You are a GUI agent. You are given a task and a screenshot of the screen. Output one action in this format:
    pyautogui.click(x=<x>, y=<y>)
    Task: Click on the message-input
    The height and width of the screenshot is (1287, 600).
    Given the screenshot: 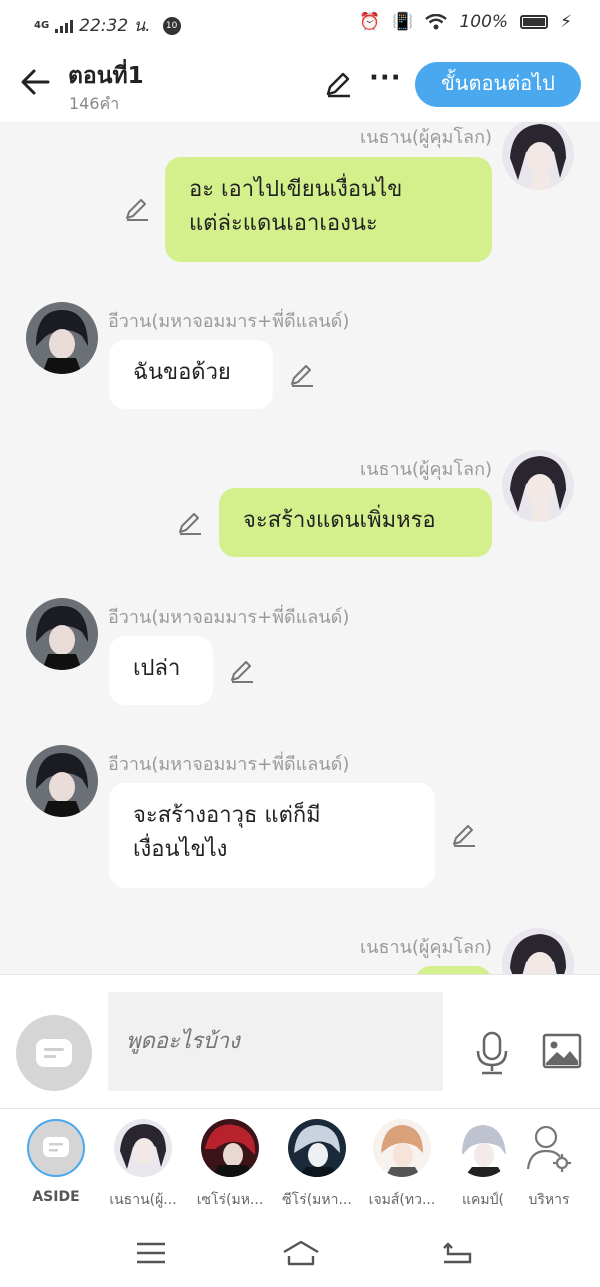 What is the action you would take?
    pyautogui.click(x=275, y=1041)
    